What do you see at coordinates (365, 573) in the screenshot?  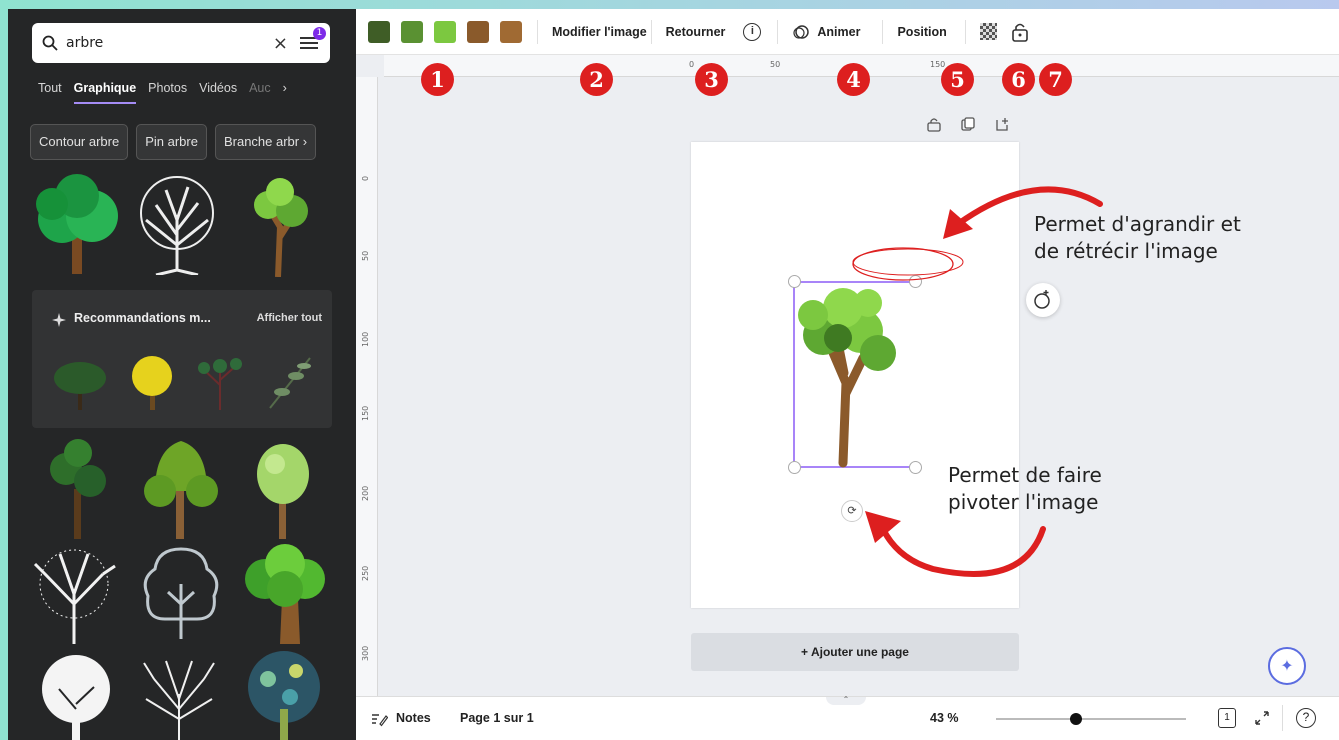 I see `ruler-label: 250` at bounding box center [365, 573].